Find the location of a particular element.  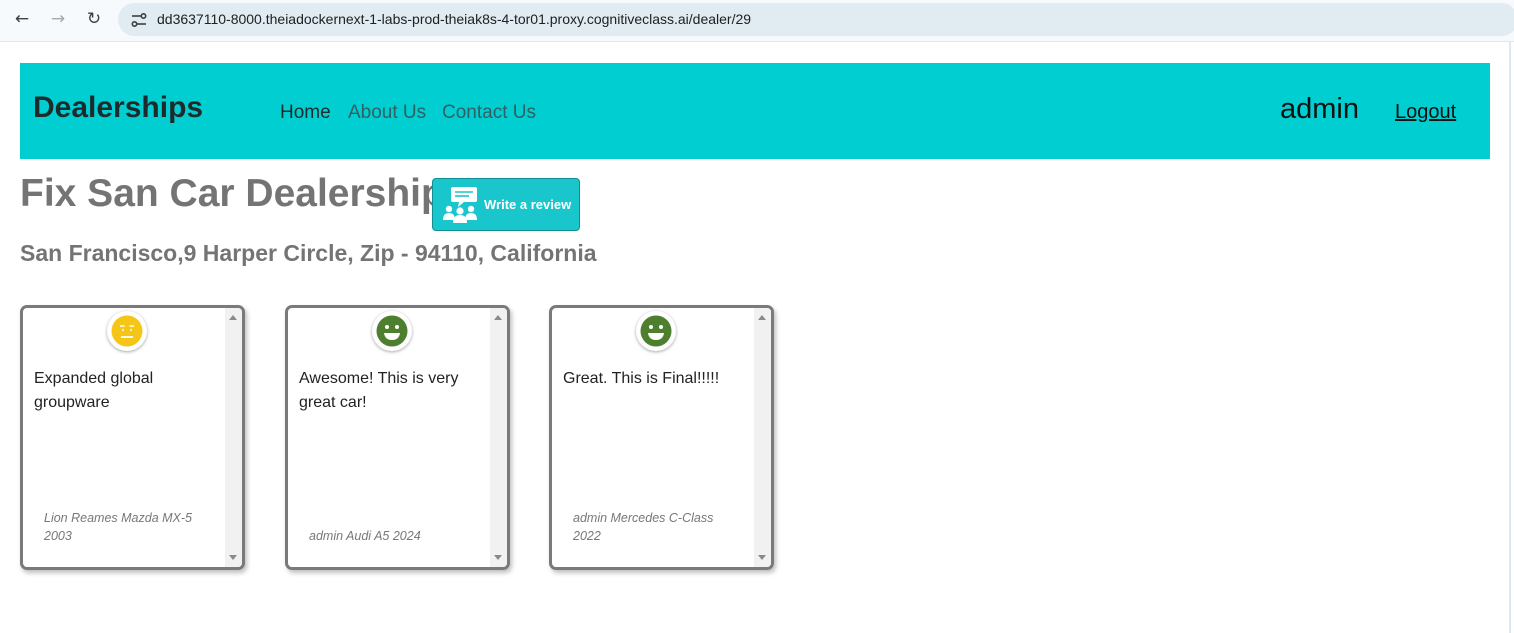

nav-link-home: Home is located at coordinates (305, 113).